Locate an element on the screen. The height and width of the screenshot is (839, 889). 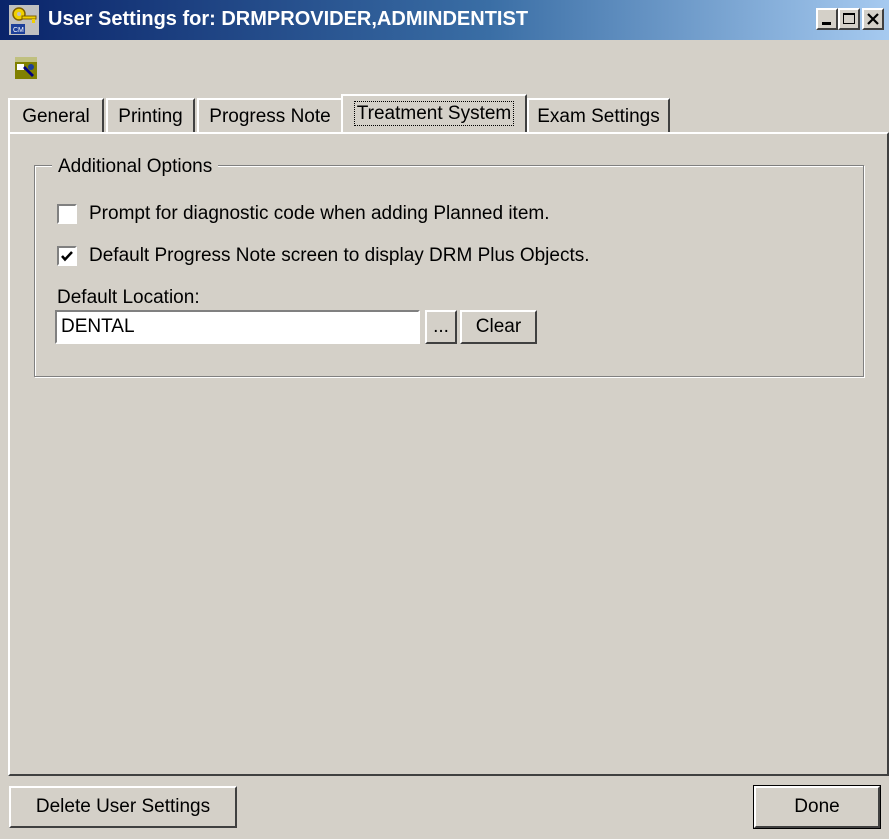
group-title: Additional Options is located at coordinates (135, 167).